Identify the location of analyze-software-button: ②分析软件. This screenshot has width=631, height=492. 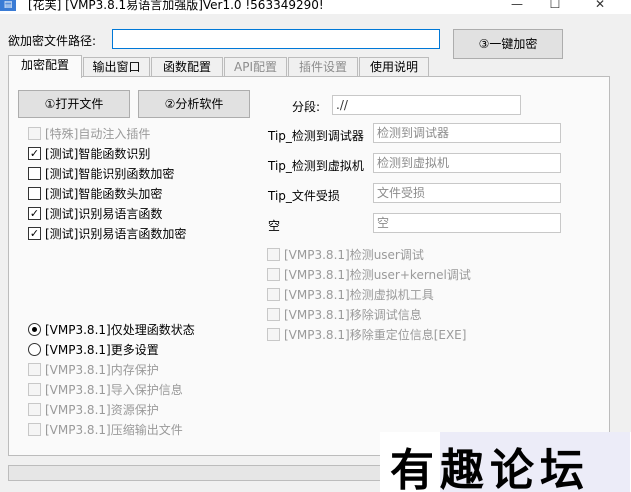
(194, 104).